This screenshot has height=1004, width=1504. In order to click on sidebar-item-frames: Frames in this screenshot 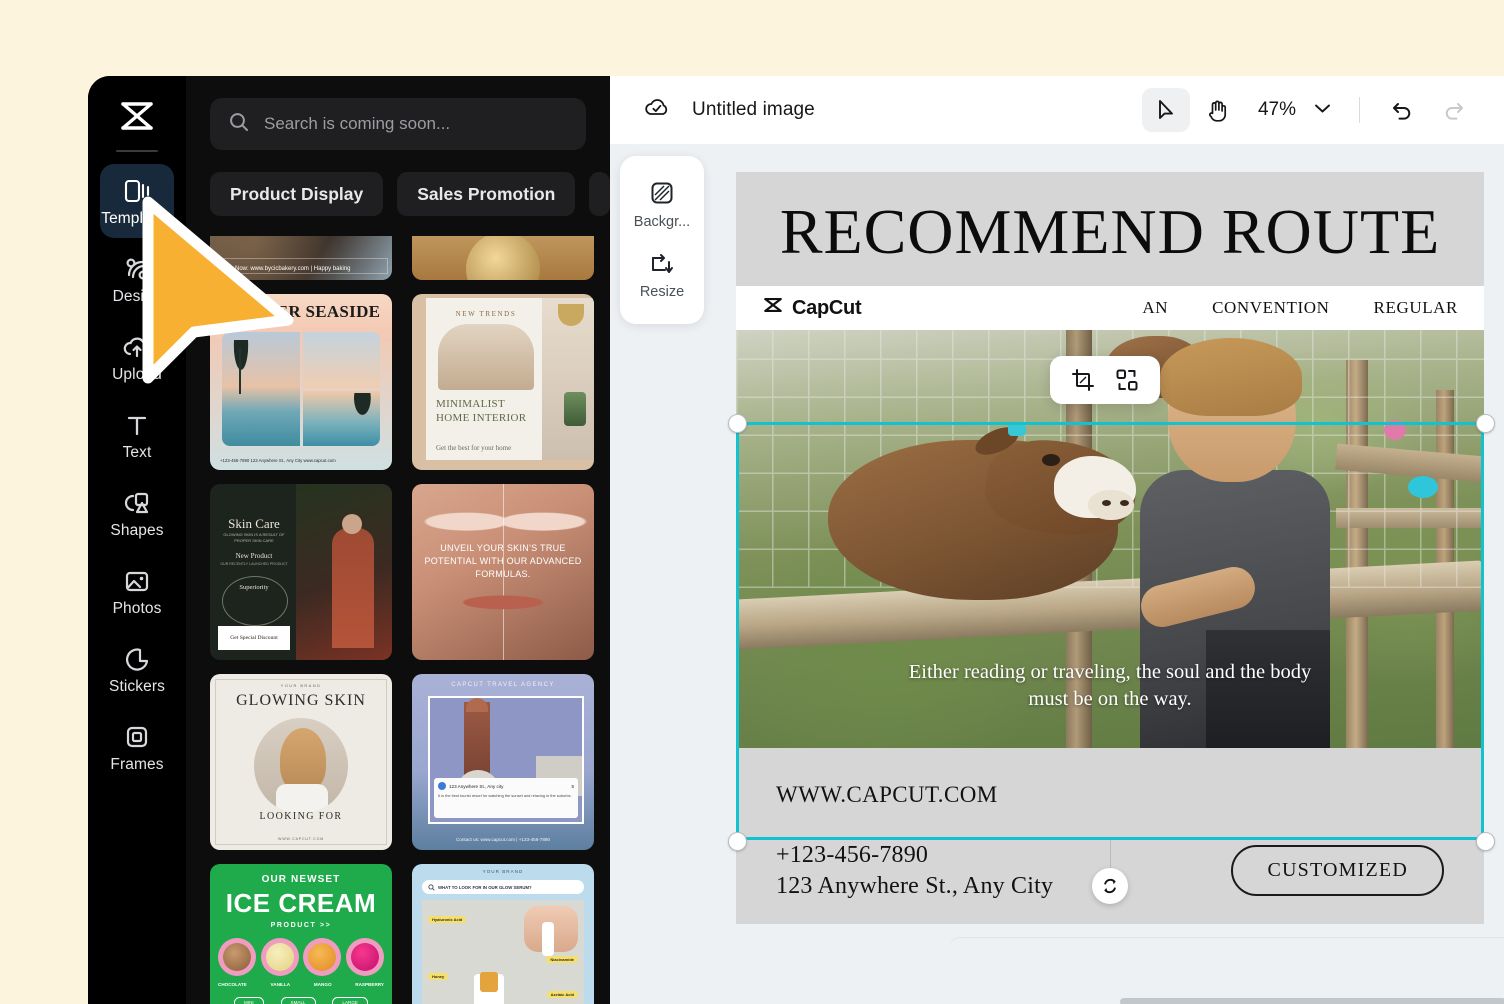, I will do `click(137, 747)`.